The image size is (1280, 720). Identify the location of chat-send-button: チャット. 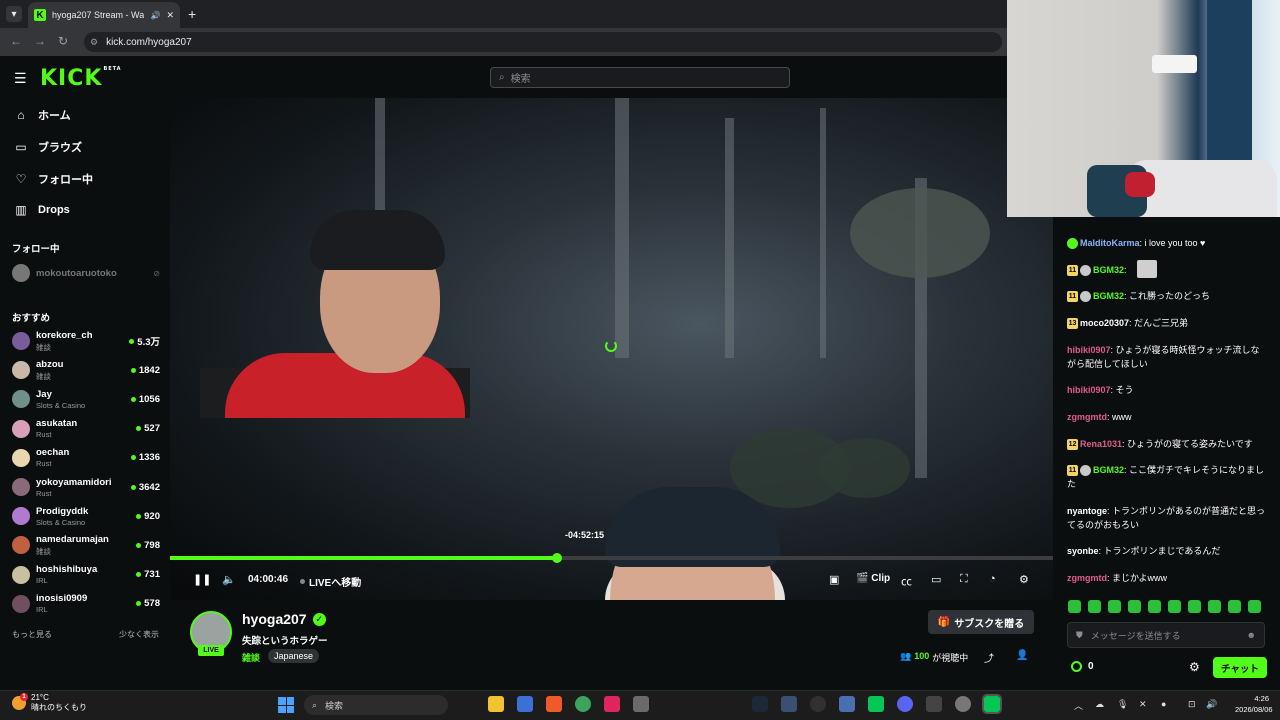
(1240, 667).